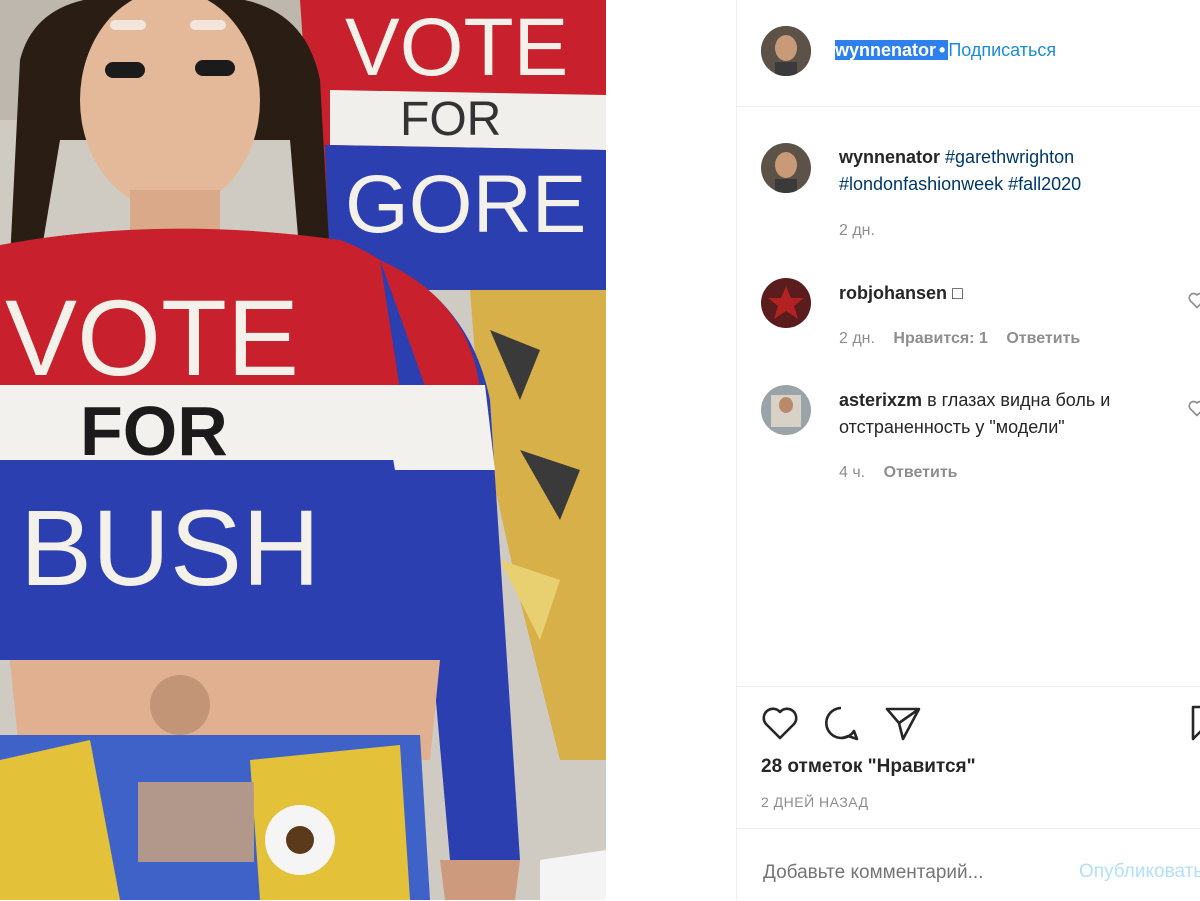 The image size is (1200, 901). I want to click on post-date: 2 ДНЕЙ НАЗАД, so click(815, 802).